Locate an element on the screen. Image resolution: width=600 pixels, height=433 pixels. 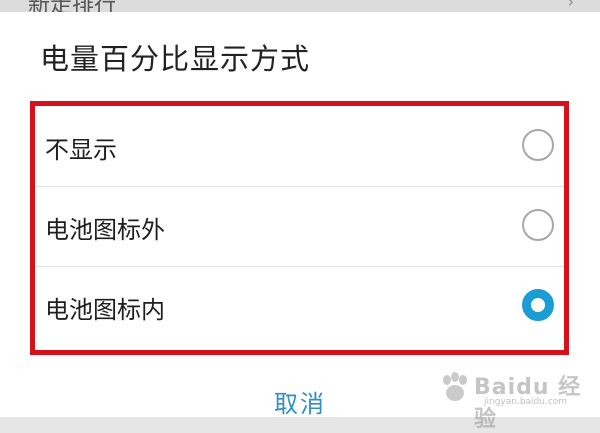
cancel-button: 取消 is located at coordinates (300, 401).